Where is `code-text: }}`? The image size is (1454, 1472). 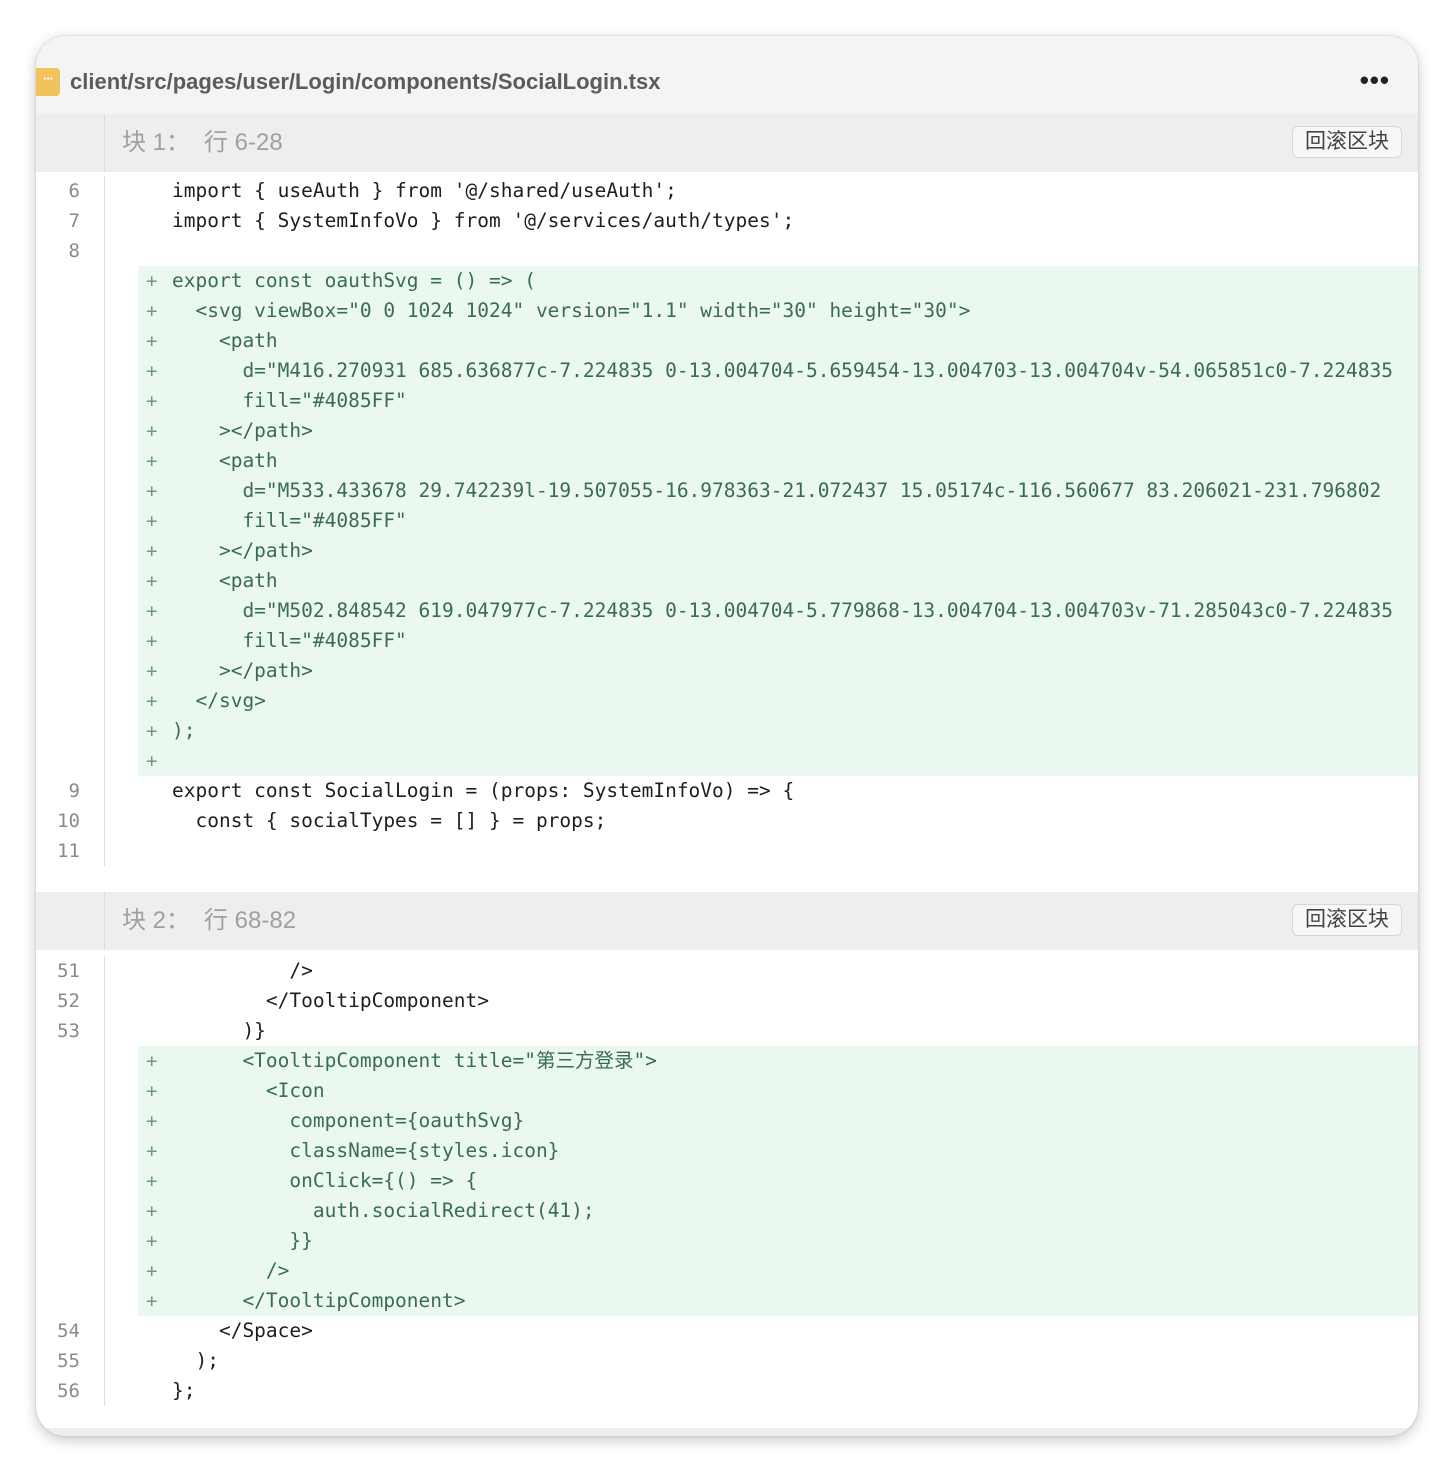 code-text: }} is located at coordinates (242, 1241).